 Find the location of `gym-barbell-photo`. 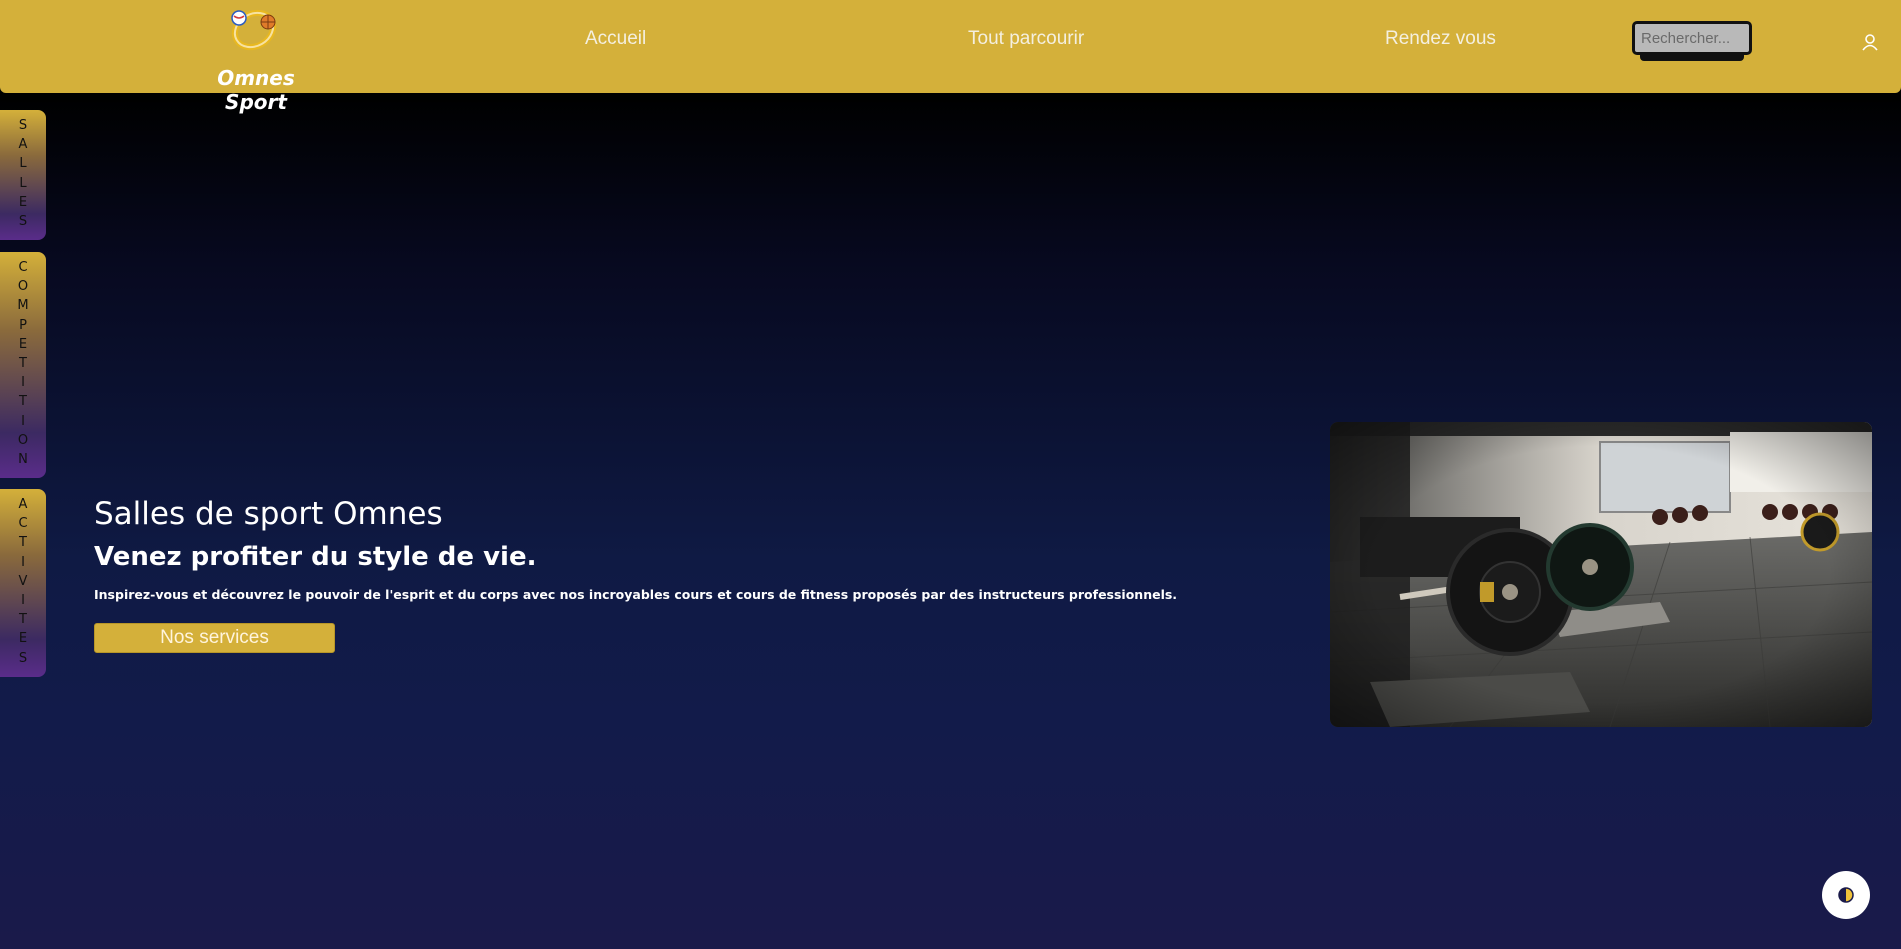

gym-barbell-photo is located at coordinates (1601, 574).